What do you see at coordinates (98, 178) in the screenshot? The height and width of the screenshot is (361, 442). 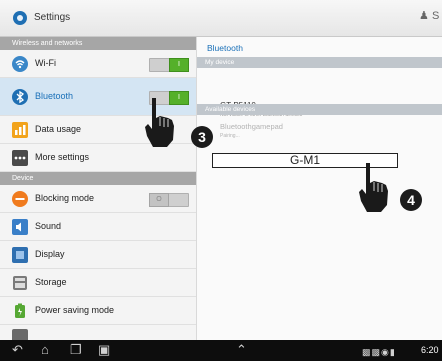 I see `section-header-device: Device` at bounding box center [98, 178].